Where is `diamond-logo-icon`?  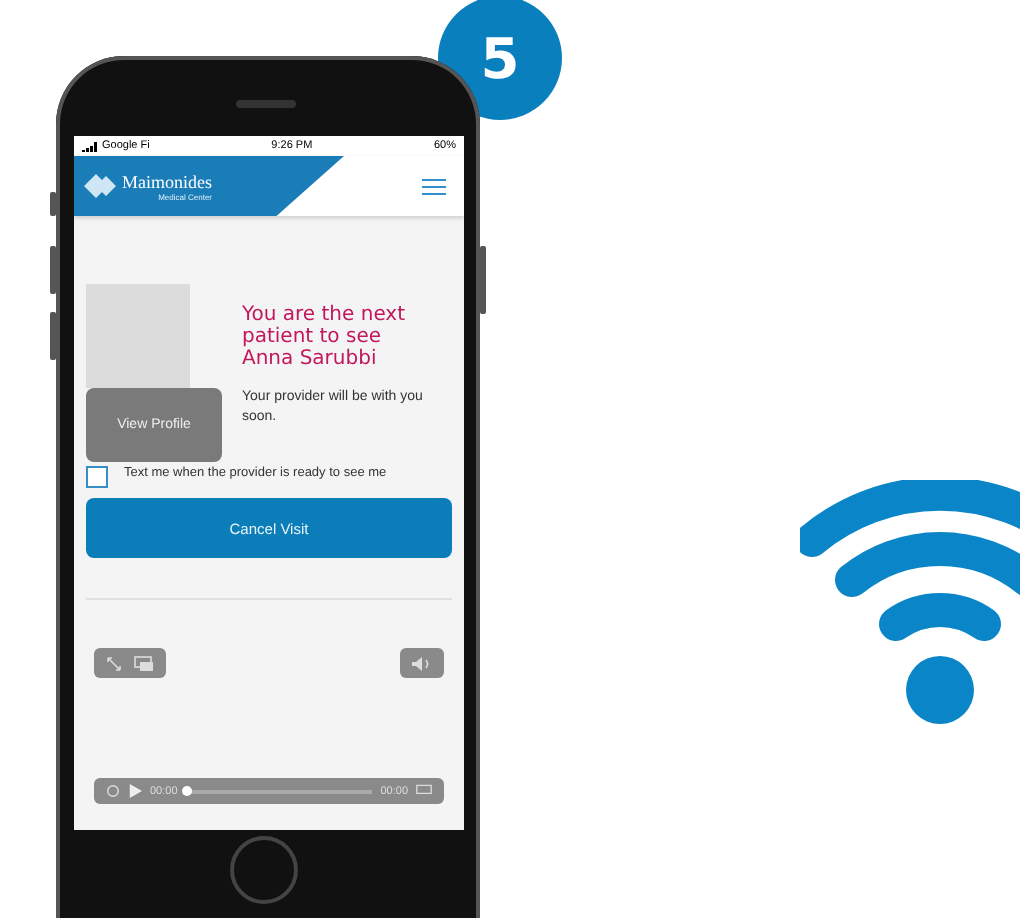
diamond-logo-icon is located at coordinates (100, 186).